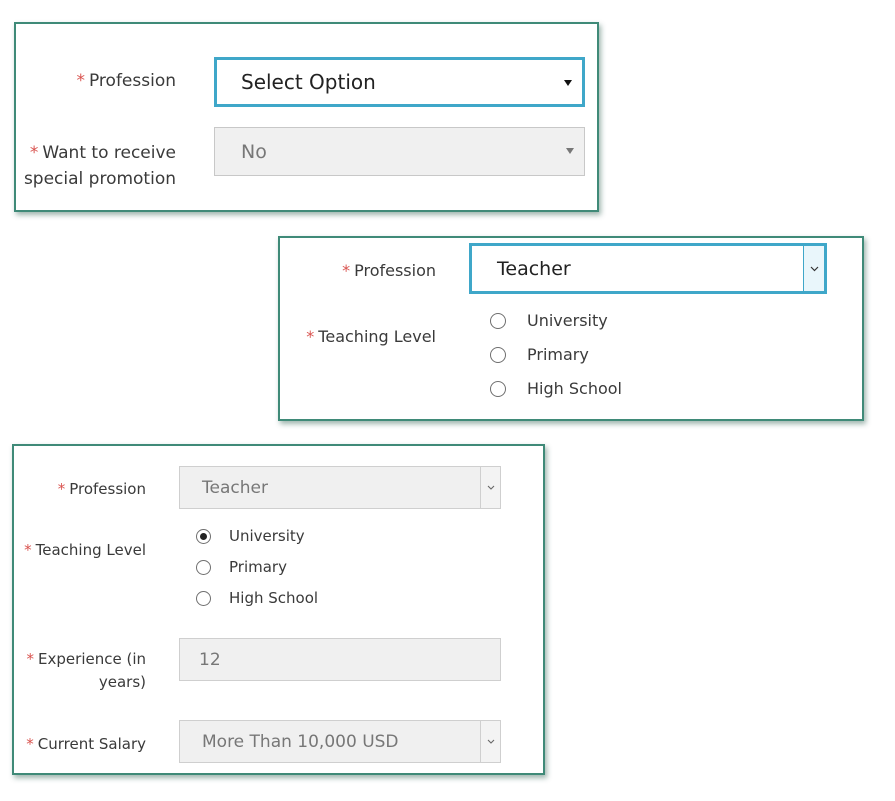 The image size is (895, 801). I want to click on current-salary-select-value: More Than 10,000 USD, so click(300, 741).